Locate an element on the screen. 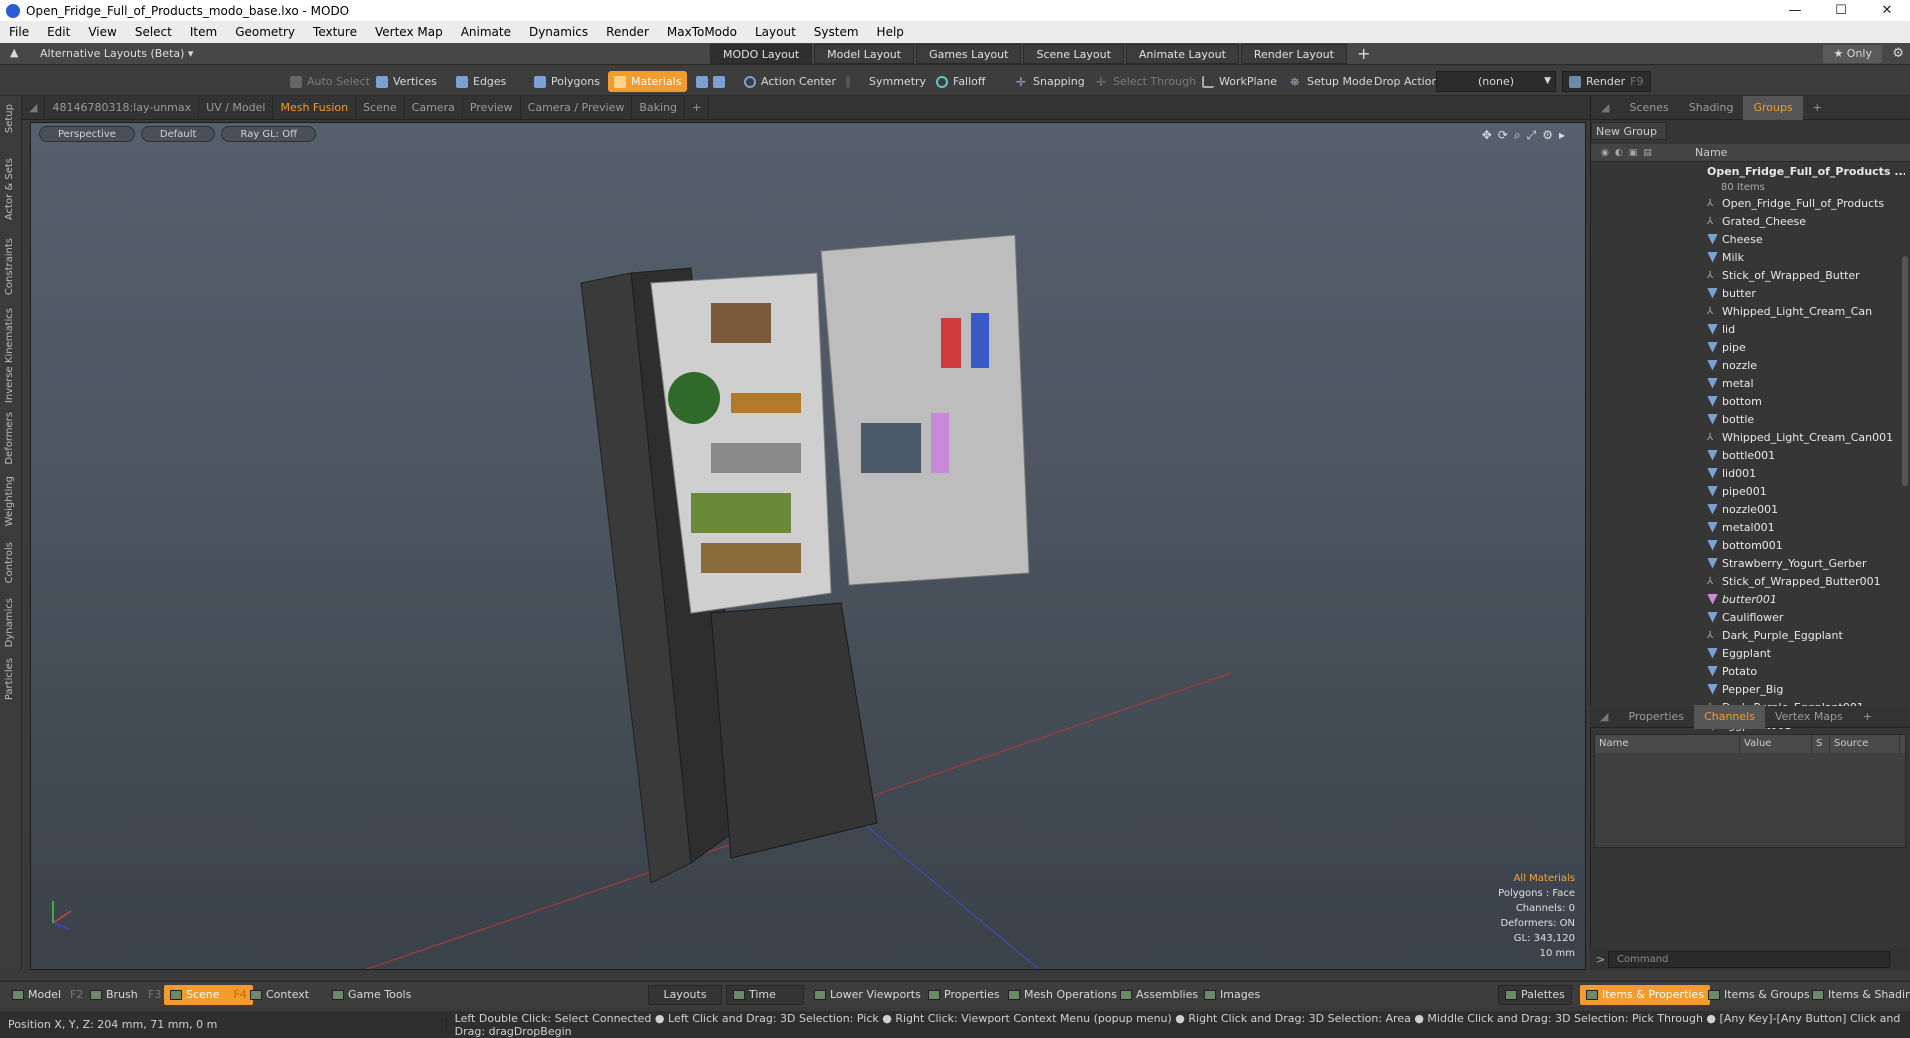  tab-lay-unmax: 48146780318:lay-unmax is located at coordinates (122, 107).